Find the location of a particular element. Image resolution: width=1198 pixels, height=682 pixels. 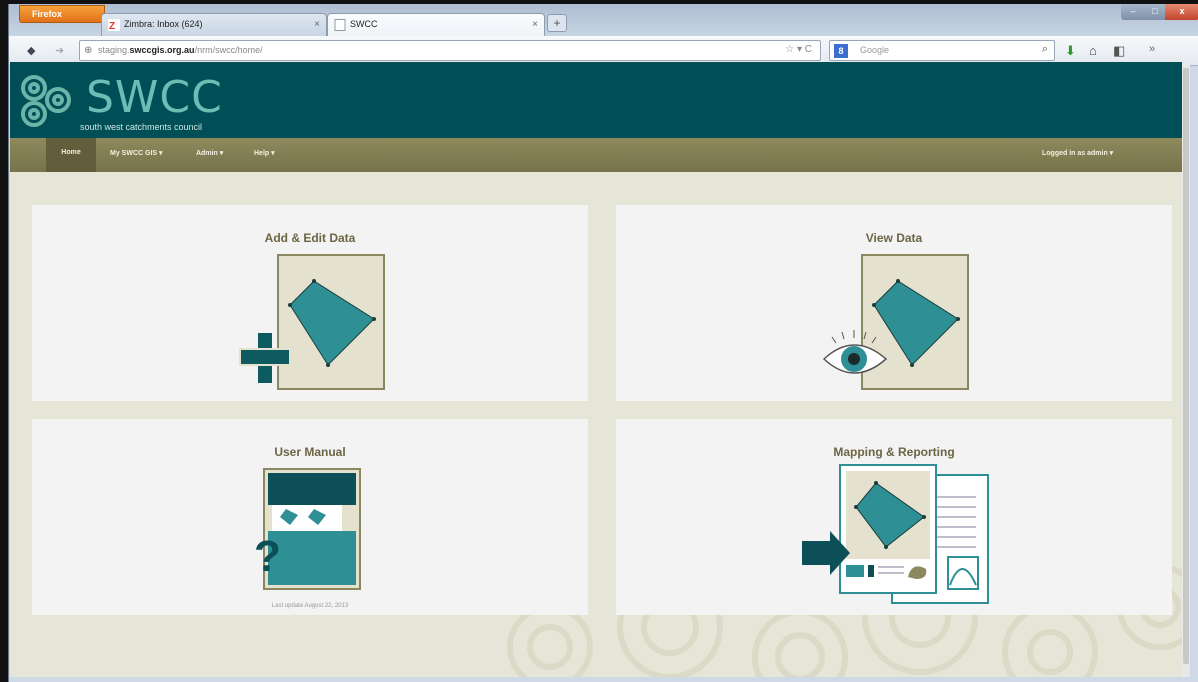

tile-title: View Data is located at coordinates (894, 238).